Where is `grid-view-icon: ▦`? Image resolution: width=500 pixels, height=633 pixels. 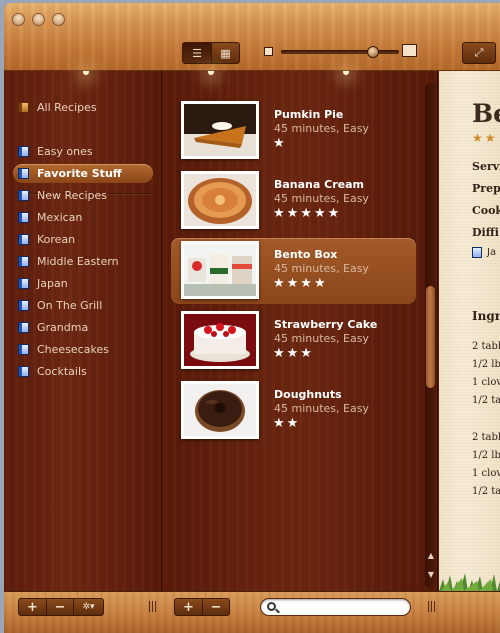
grid-view-icon: ▦ is located at coordinates (225, 53).